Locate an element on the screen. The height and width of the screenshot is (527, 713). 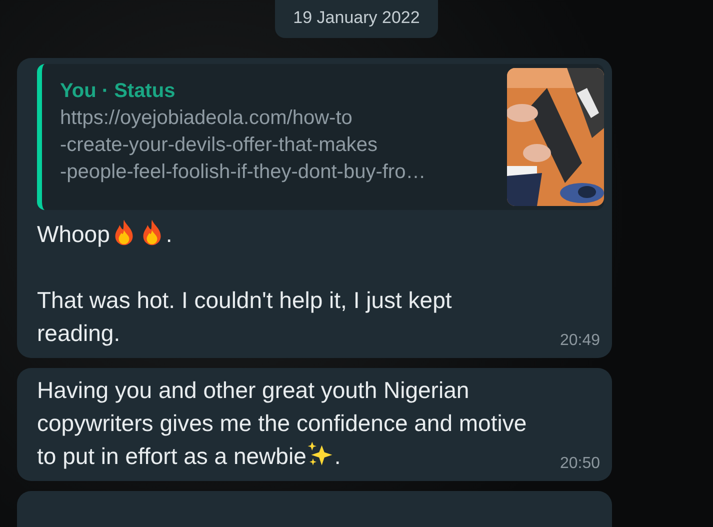
date-chip: 19 January 2022 is located at coordinates (356, 19).